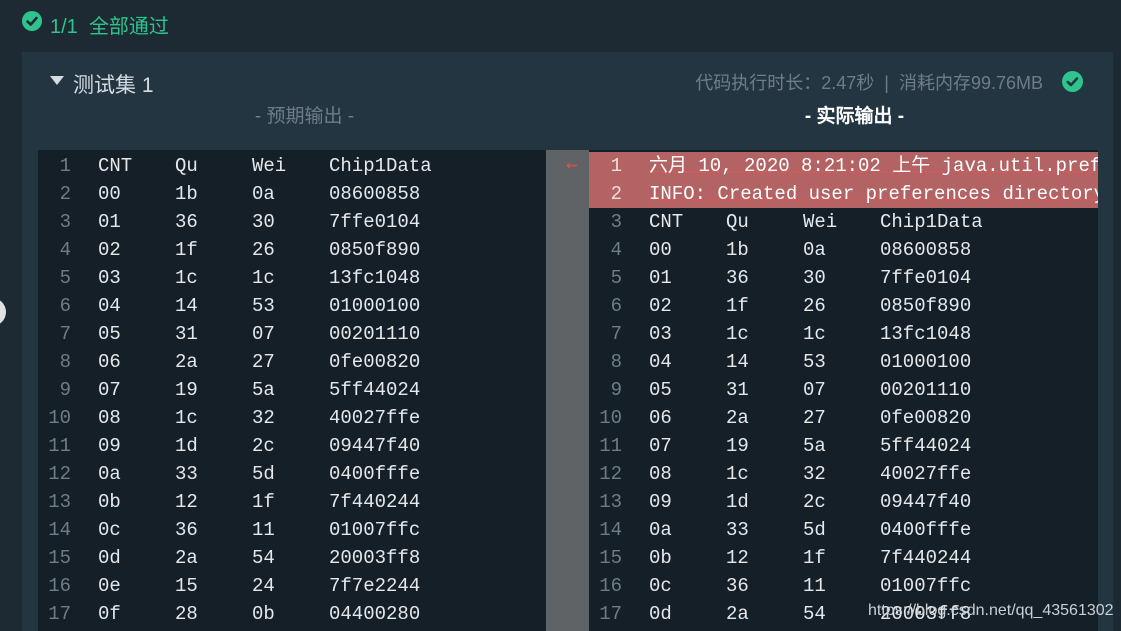  Describe the element at coordinates (567, 390) in the screenshot. I see `diff-divider` at that location.